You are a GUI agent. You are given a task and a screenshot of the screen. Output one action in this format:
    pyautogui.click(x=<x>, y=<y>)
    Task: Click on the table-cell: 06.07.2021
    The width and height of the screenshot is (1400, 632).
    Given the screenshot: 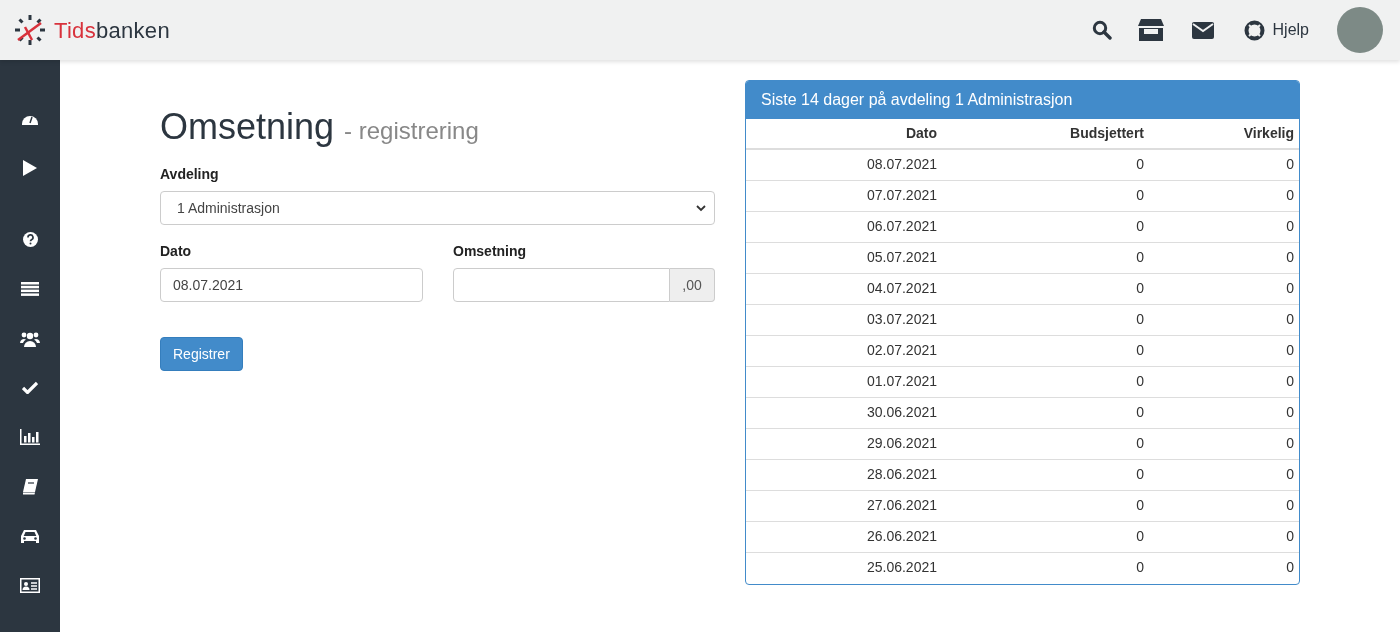 What is the action you would take?
    pyautogui.click(x=844, y=226)
    